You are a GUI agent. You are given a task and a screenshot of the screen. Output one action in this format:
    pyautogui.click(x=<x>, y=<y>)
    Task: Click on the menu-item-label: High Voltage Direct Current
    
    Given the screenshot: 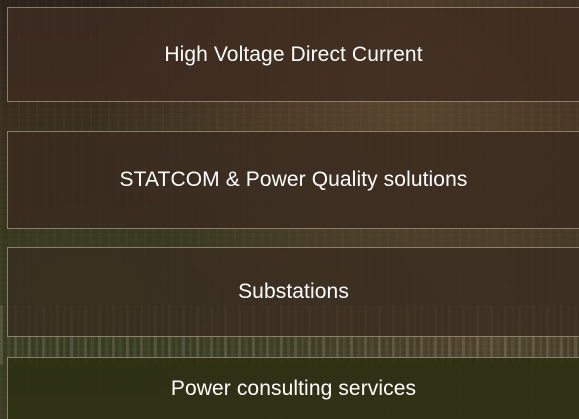 What is the action you would take?
    pyautogui.click(x=293, y=54)
    